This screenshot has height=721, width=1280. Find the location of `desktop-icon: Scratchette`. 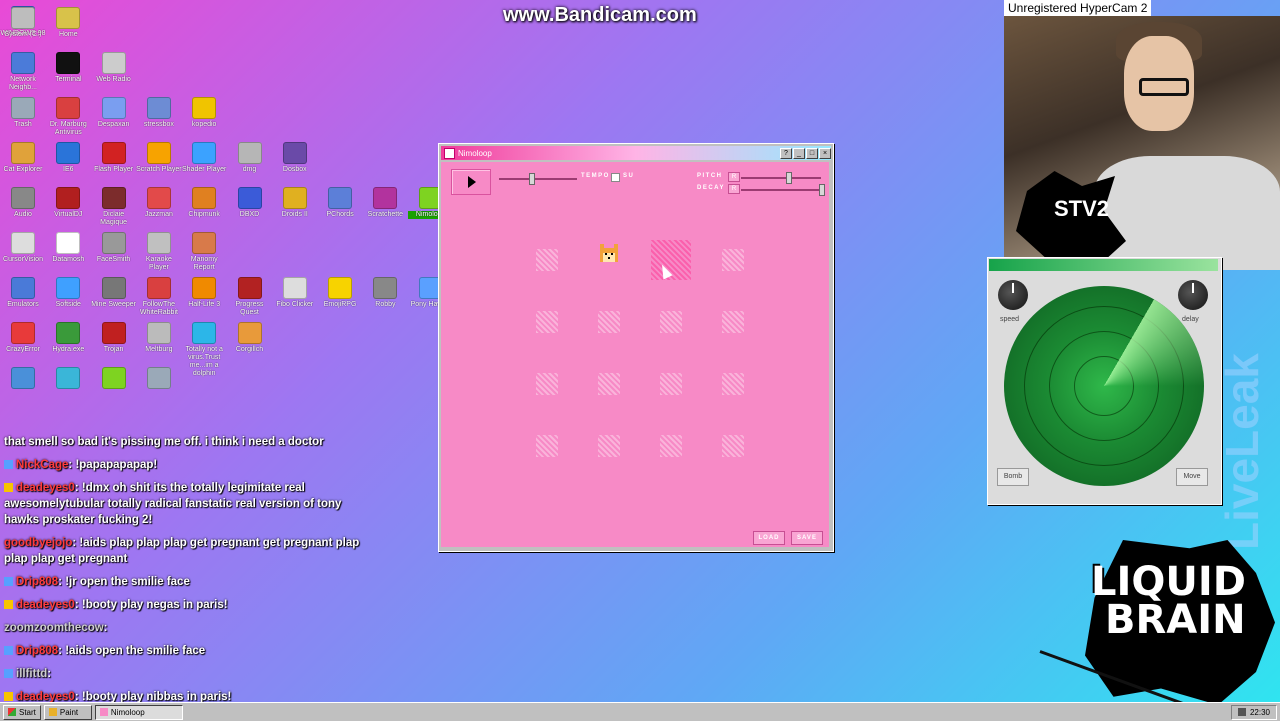

desktop-icon: Scratchette is located at coordinates (385, 203).